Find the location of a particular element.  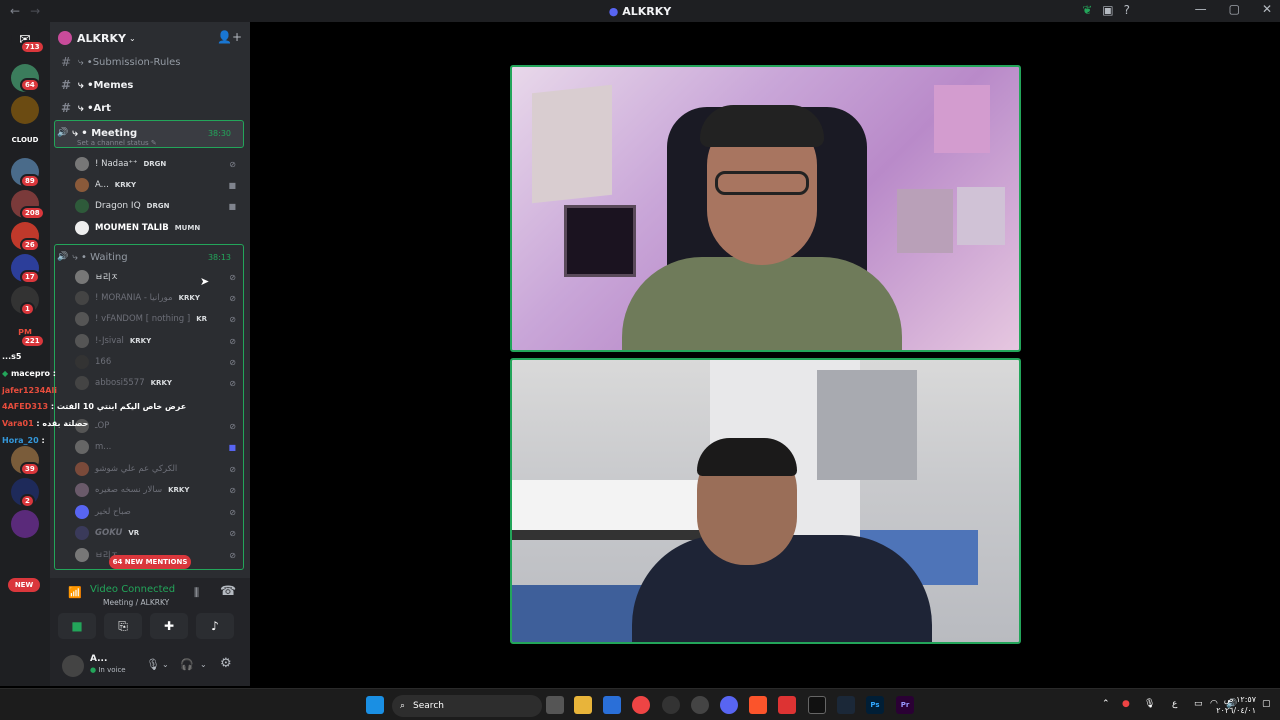

invite-icon: 👤+ is located at coordinates (229, 37).